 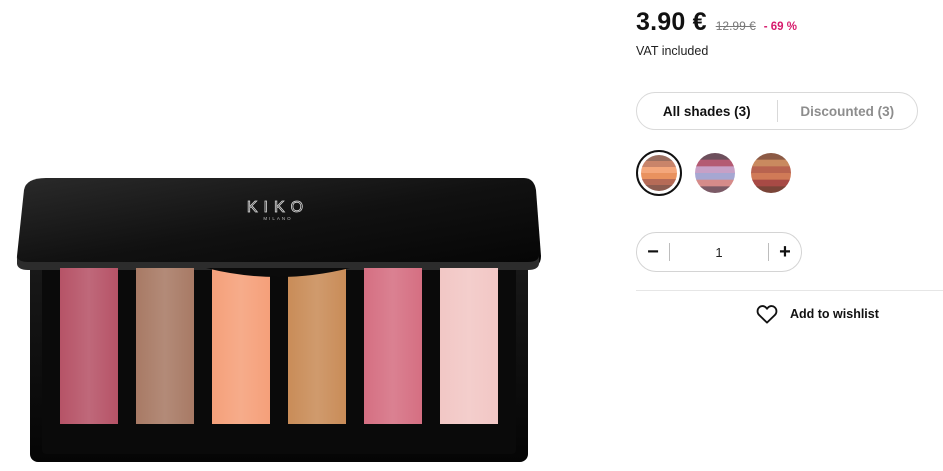 I want to click on old-price: 12.99 €, so click(x=735, y=26).